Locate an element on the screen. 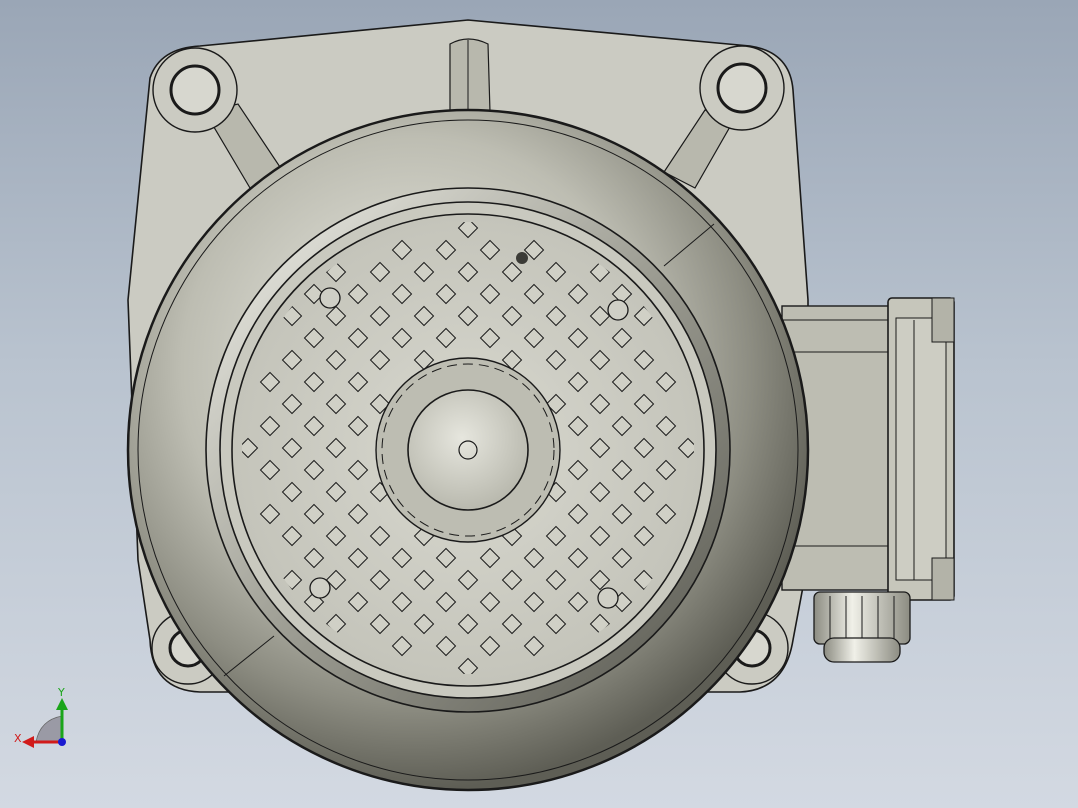  coordinate-triad is located at coordinates (45, 723).